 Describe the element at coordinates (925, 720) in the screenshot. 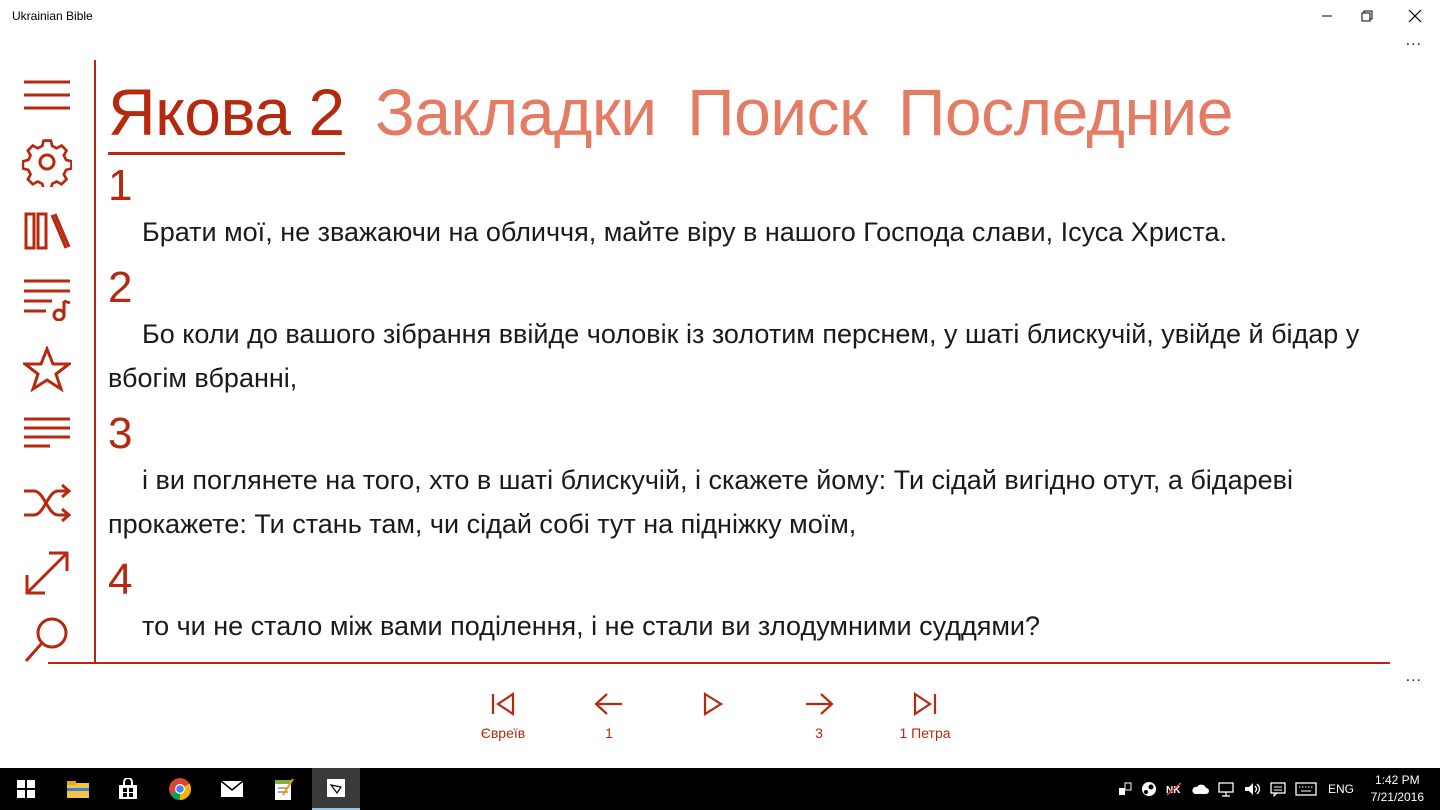

I see `next-book-button: 1 Петра` at that location.